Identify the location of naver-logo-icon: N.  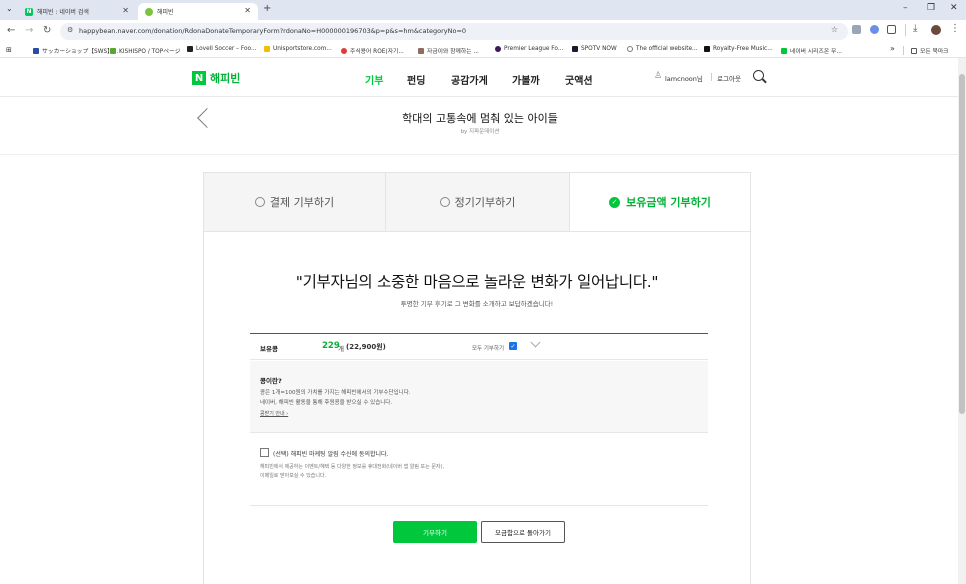
(199, 78).